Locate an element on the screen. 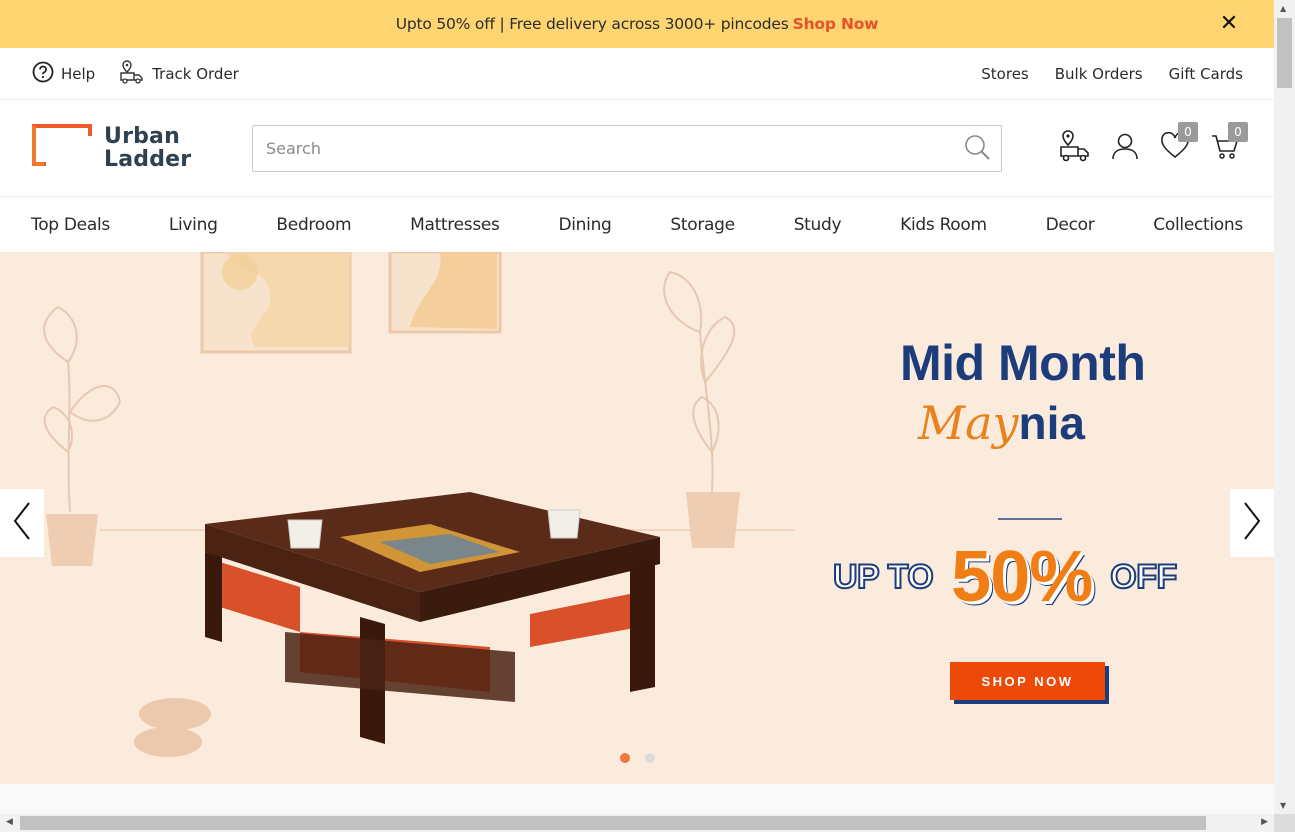  carousel-prev-button is located at coordinates (22, 523).